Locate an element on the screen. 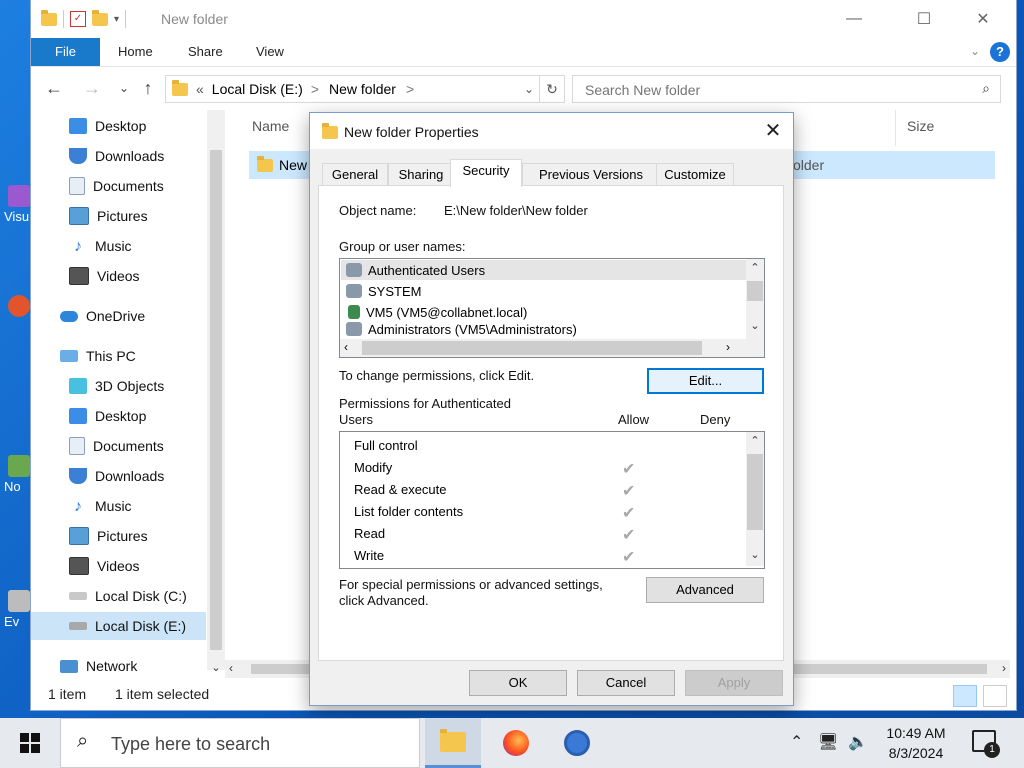 The height and width of the screenshot is (768, 1024). search-box: ⌕ is located at coordinates (786, 89).